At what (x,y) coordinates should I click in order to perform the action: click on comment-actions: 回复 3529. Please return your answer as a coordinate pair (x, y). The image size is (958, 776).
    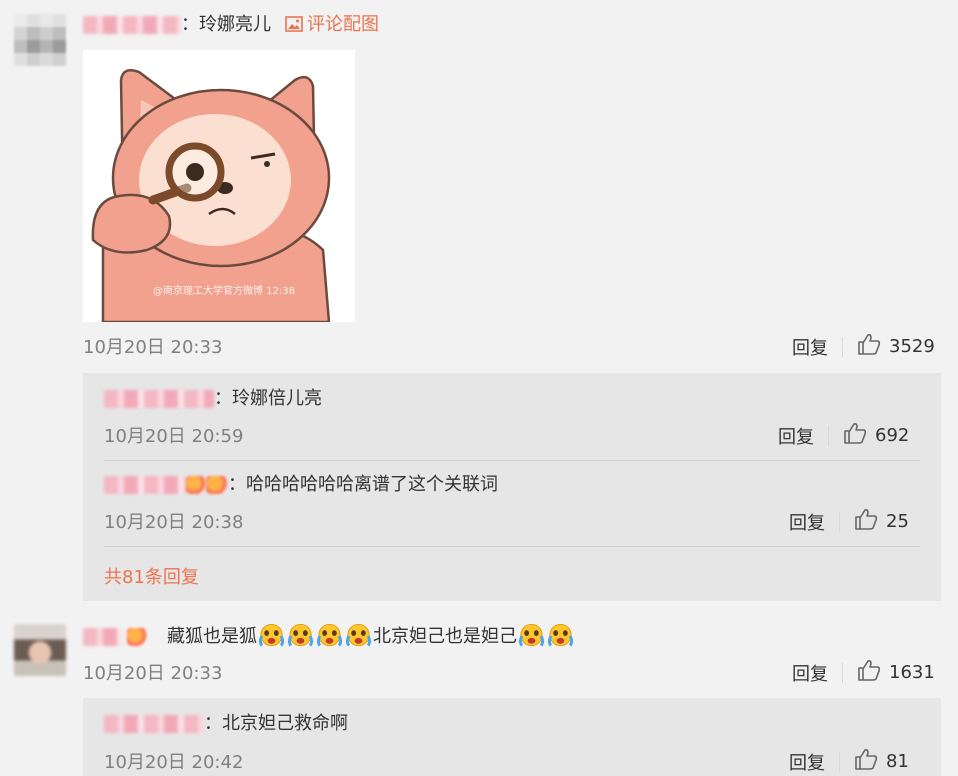
    Looking at the image, I should click on (863, 346).